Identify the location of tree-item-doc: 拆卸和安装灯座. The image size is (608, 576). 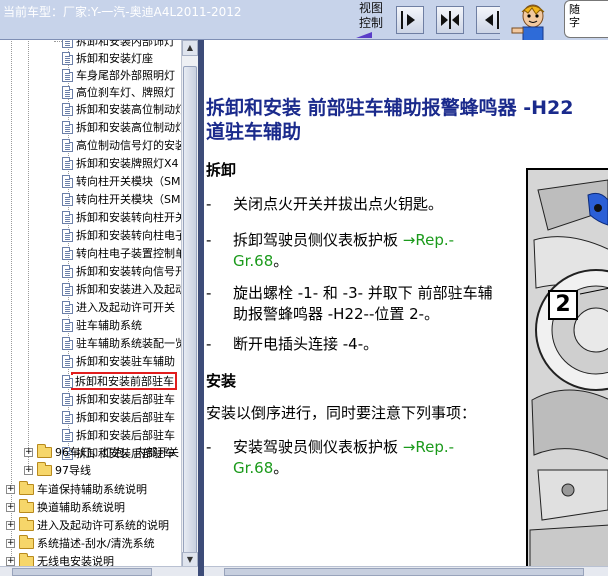
(107, 58).